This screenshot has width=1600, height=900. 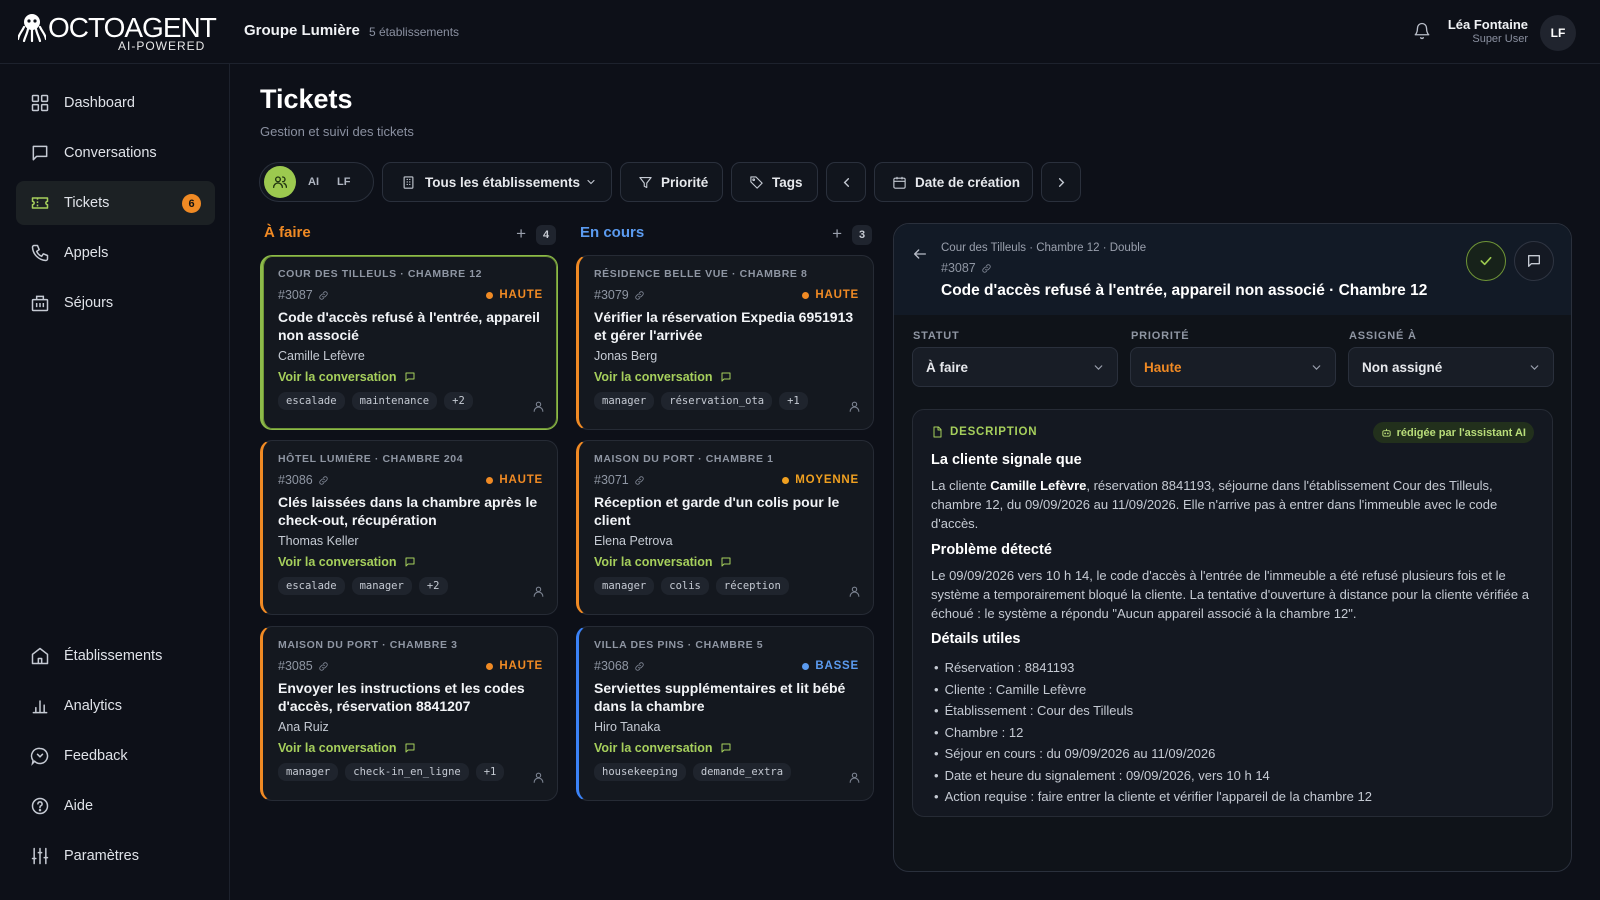 I want to click on app-logo: OCTOAGENT AI-POWERED, so click(x=117, y=33).